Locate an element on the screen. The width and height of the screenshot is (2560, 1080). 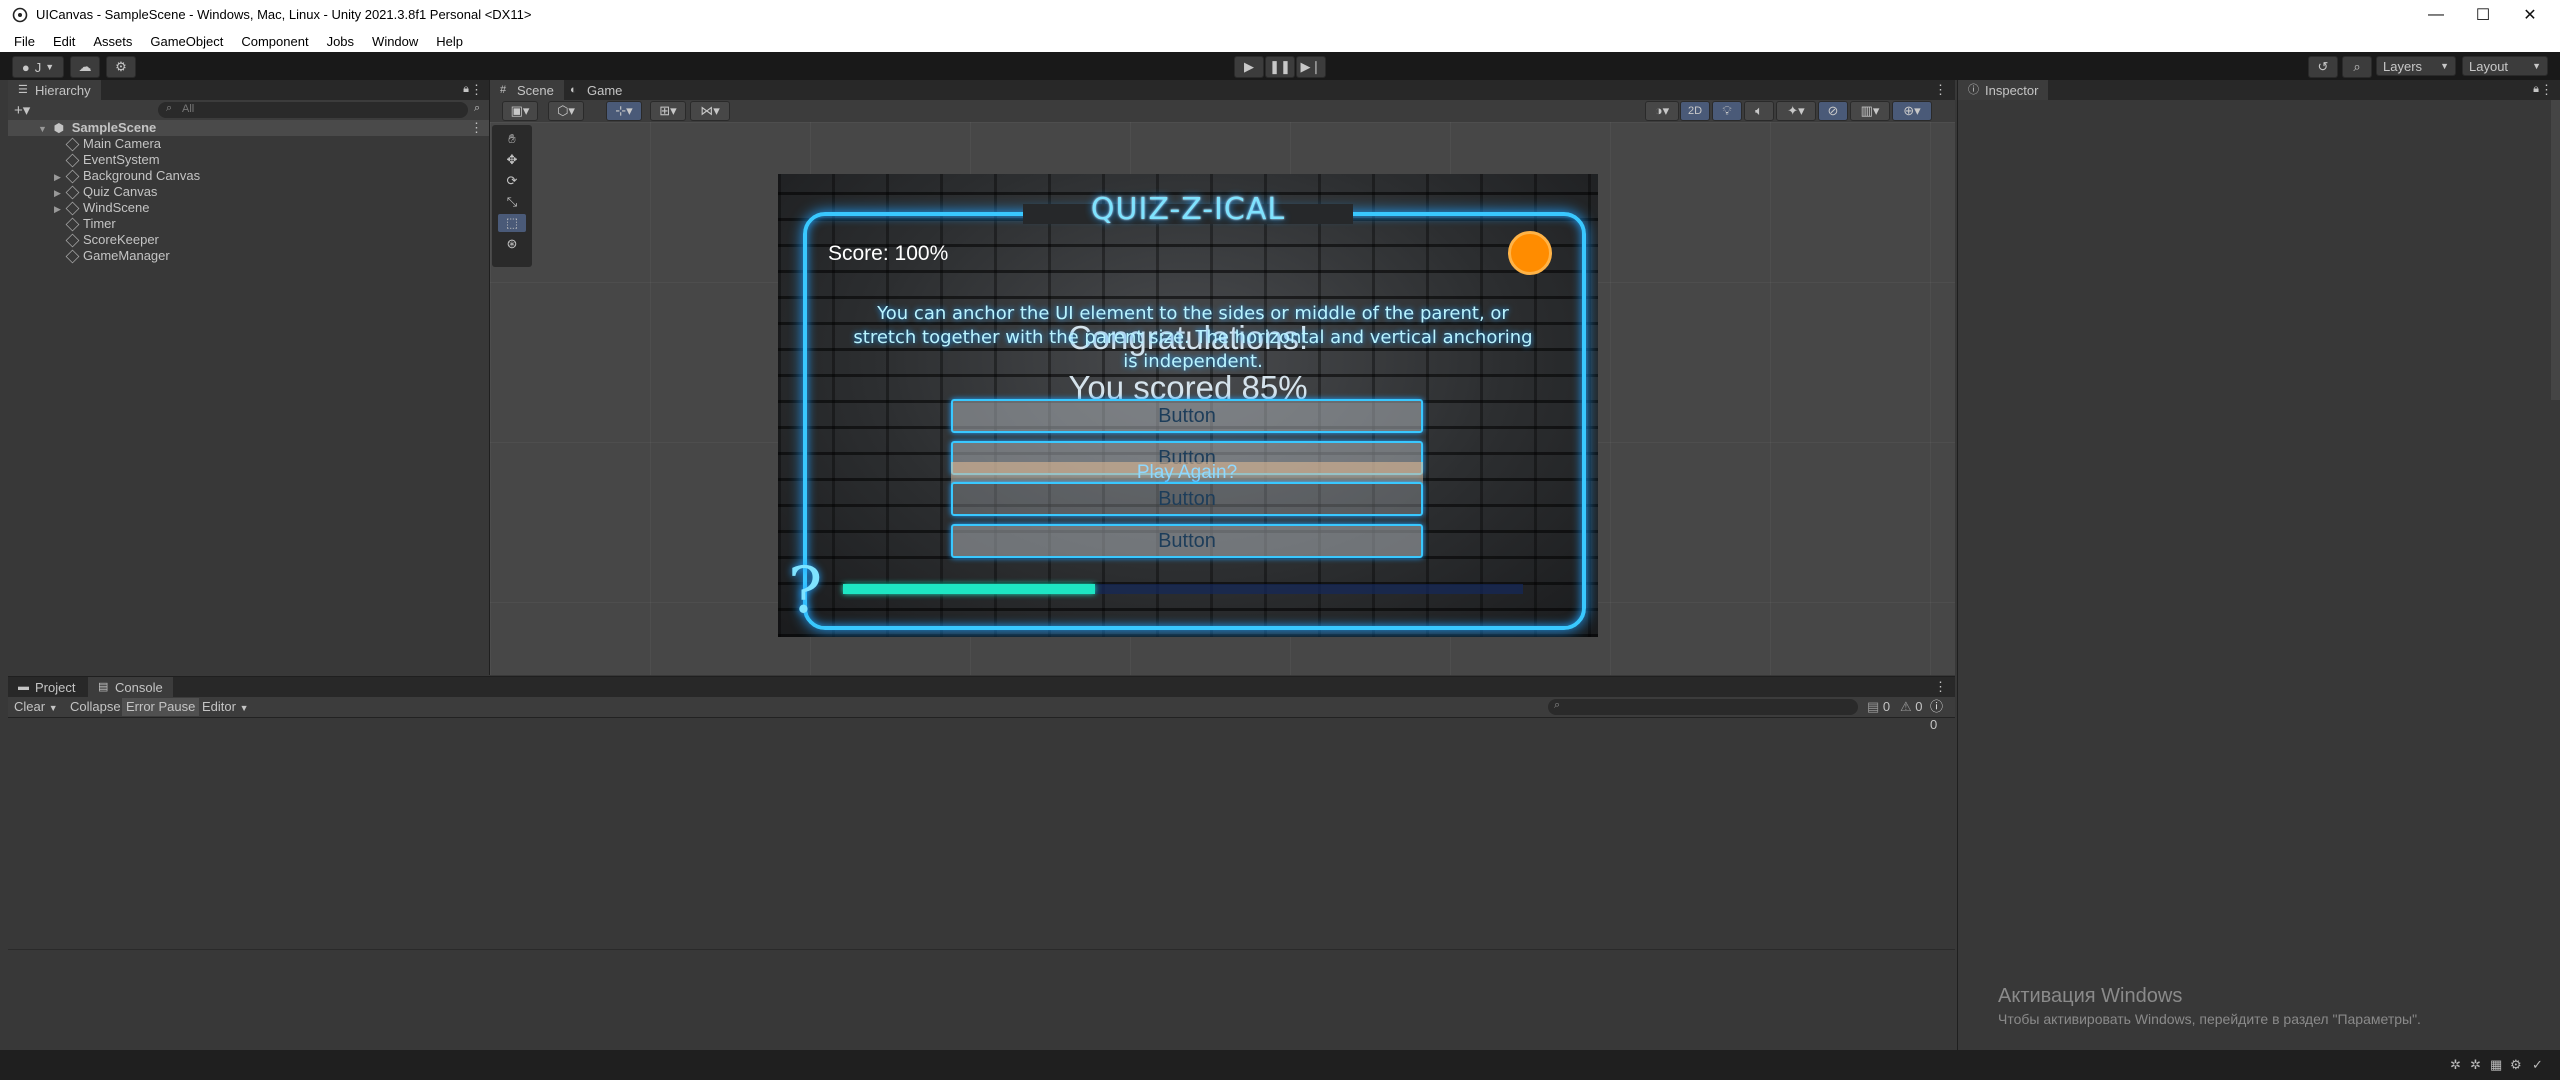
menu-file: File is located at coordinates (22, 41).